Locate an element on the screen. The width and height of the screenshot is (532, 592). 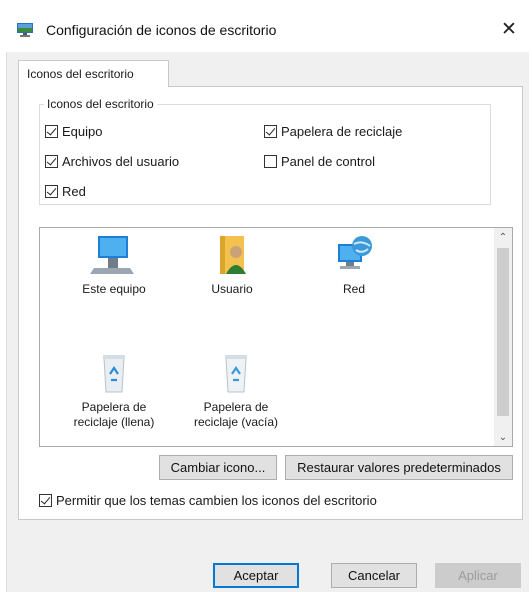
checkbox-equipo: Equipo is located at coordinates (73, 131).